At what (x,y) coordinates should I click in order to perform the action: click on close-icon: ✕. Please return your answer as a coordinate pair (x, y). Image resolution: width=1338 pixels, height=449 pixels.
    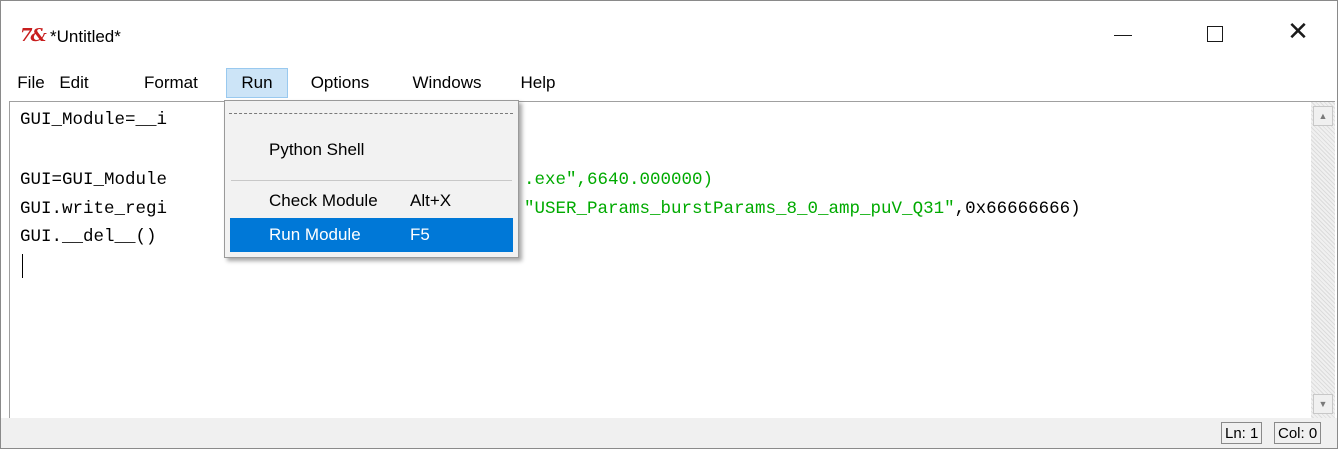
    Looking at the image, I should click on (1298, 32).